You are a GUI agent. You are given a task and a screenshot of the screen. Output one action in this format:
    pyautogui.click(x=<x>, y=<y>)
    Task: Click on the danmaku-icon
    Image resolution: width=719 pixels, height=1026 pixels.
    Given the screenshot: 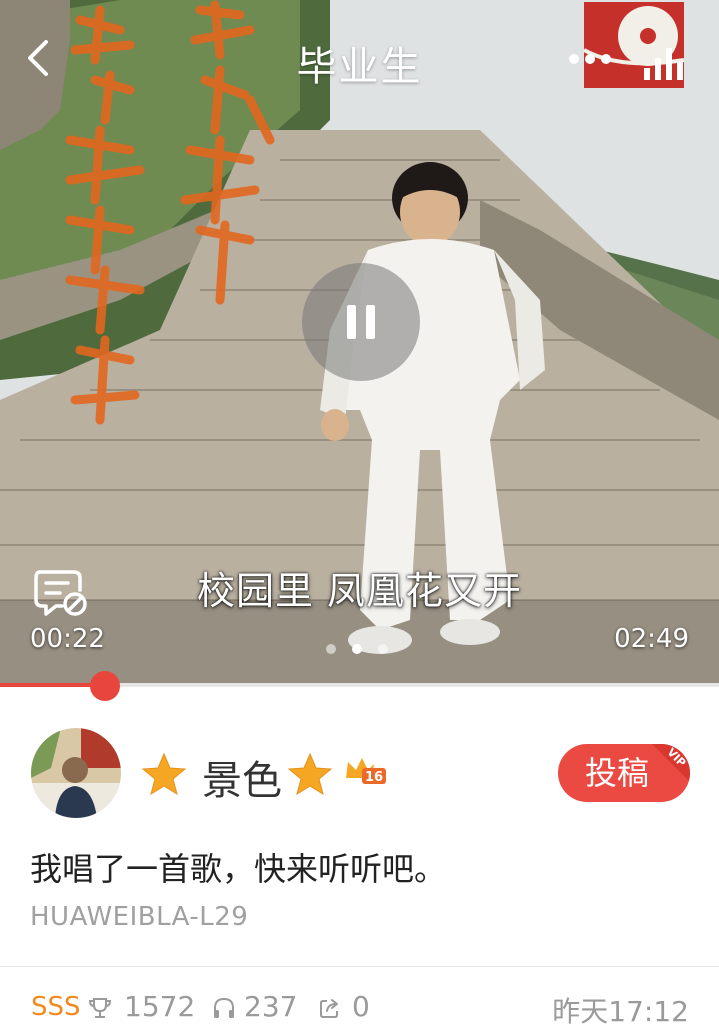 What is the action you would take?
    pyautogui.click(x=61, y=592)
    